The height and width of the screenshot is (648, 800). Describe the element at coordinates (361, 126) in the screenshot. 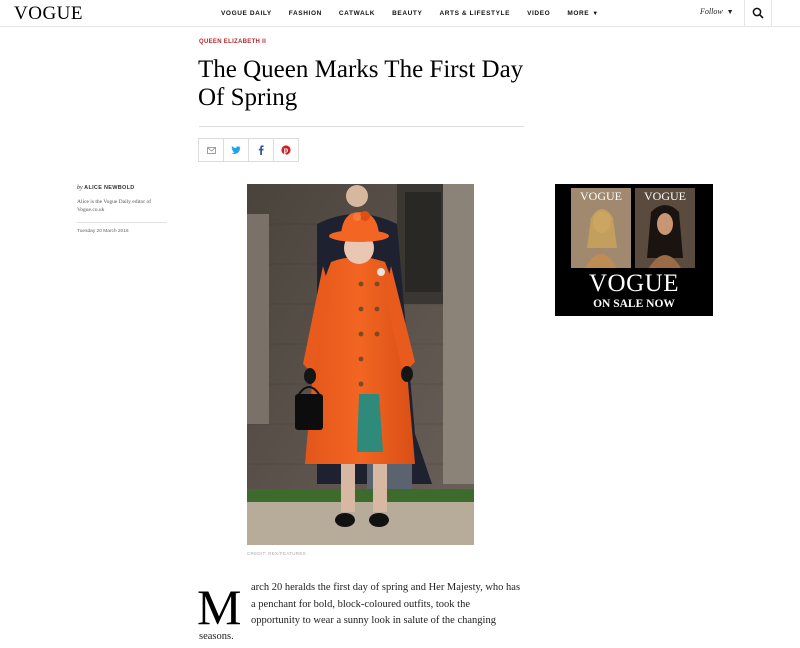

I see `title-divider` at that location.